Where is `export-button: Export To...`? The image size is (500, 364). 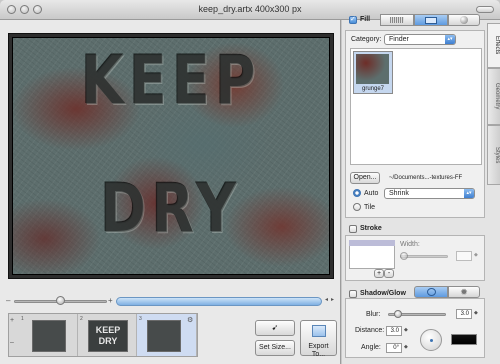 export-button: Export To... is located at coordinates (318, 339).